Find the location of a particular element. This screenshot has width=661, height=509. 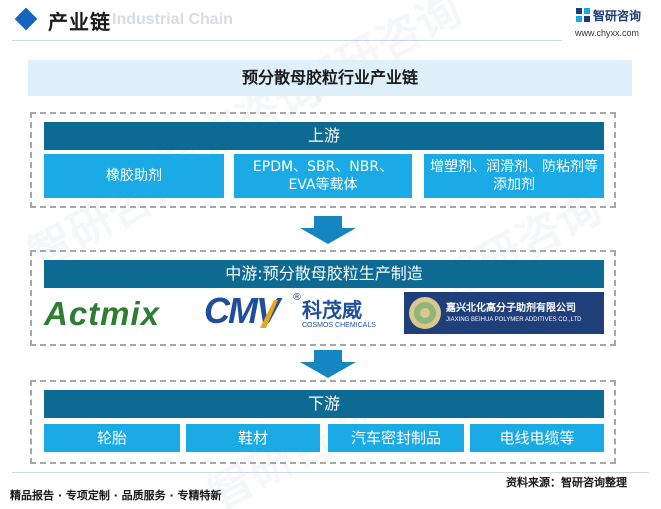

actmix-logo-text: Actmix is located at coordinates (102, 313).